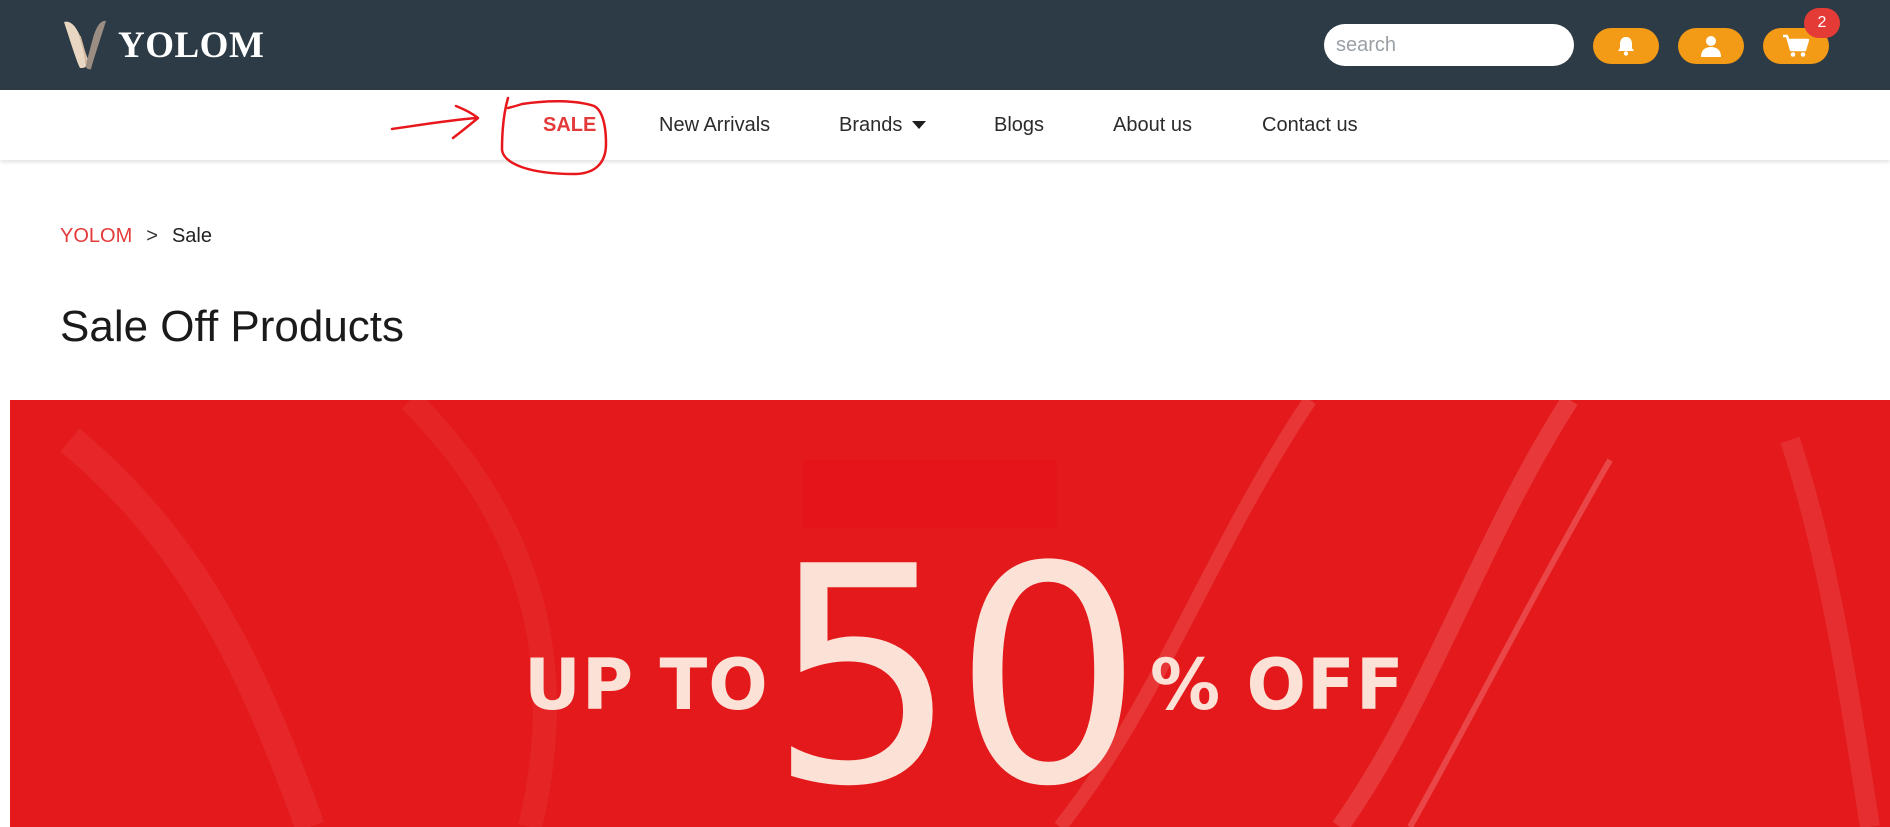 The image size is (1890, 827). I want to click on bell-icon, so click(1626, 46).